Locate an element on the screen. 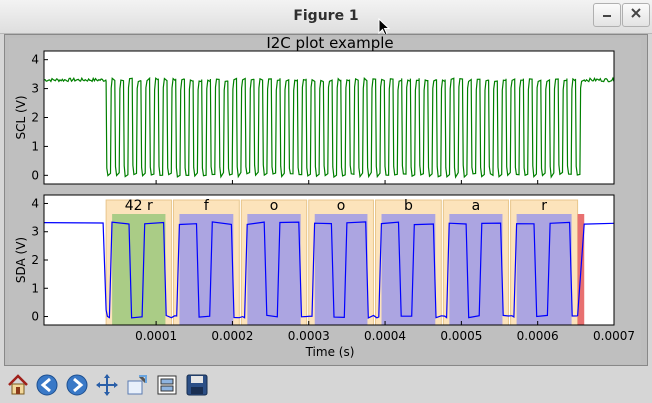  sda-ytick-label: 4 is located at coordinates (35, 203).